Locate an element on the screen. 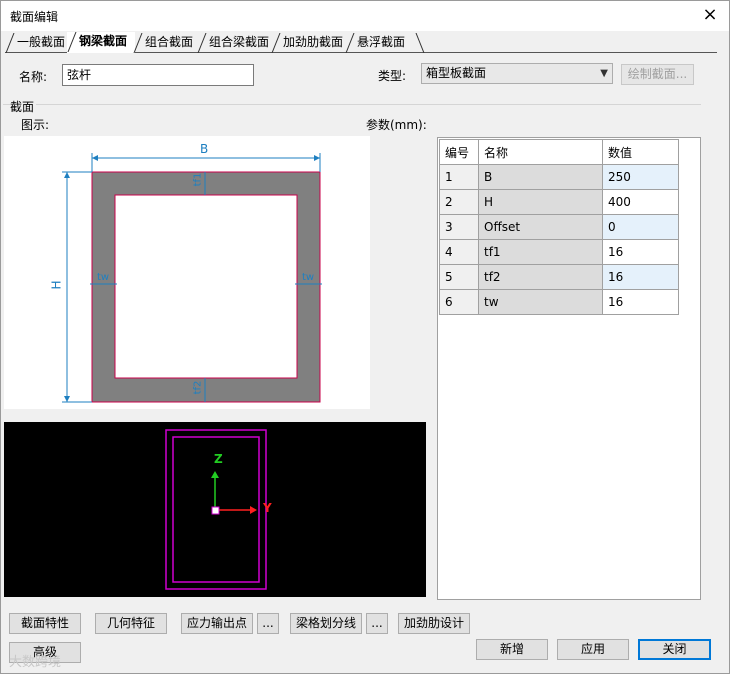 The width and height of the screenshot is (730, 674). section-properties-button: 截面特性 is located at coordinates (45, 623).